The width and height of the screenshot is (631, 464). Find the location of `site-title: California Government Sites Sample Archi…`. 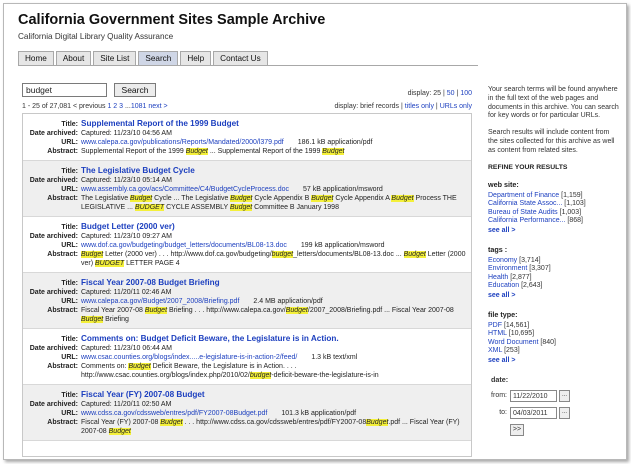

site-title: California Government Sites Sample Archi… is located at coordinates (172, 20).